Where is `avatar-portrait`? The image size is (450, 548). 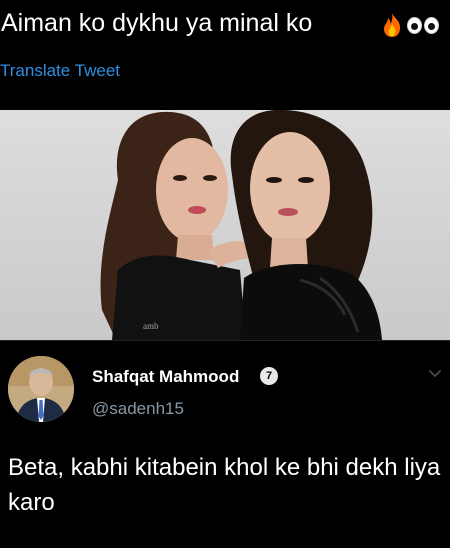
avatar-portrait is located at coordinates (41, 389).